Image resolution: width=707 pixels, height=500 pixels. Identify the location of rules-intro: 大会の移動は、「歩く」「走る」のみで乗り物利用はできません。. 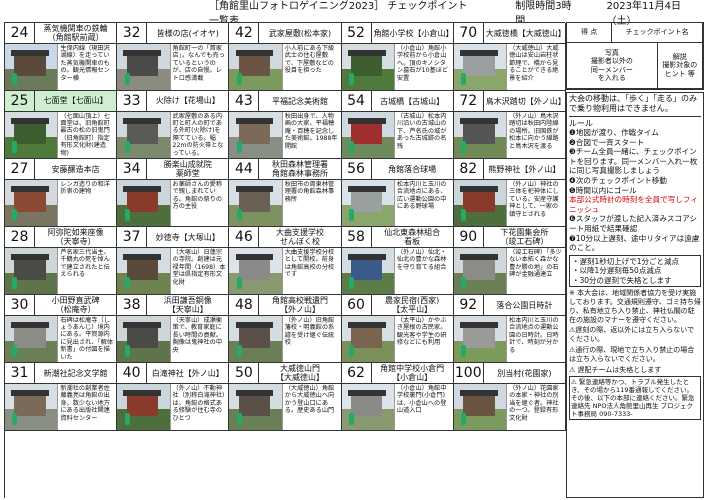
(635, 105).